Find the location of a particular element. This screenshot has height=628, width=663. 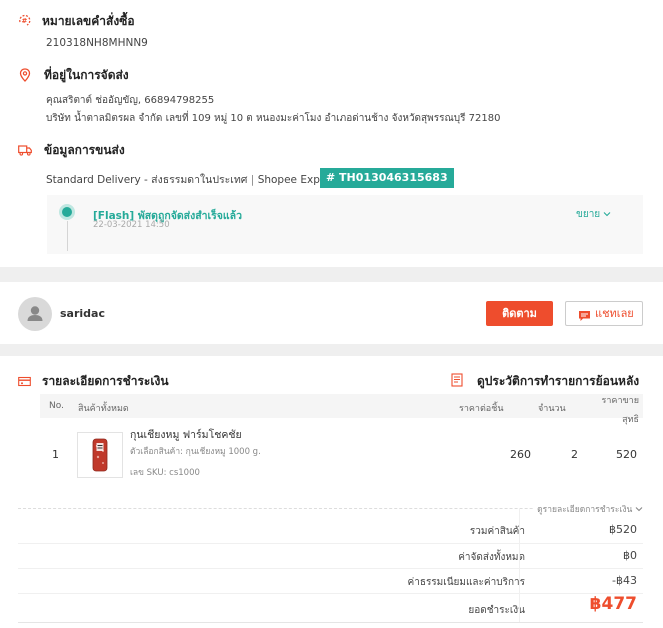

expand-tracking-button: ขยาย is located at coordinates (593, 214).